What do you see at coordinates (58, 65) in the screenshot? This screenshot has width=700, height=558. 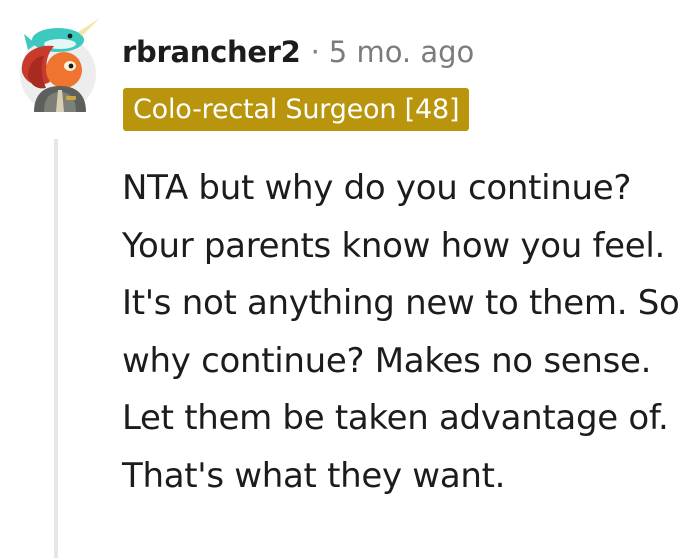 I see `user-avatar-icon` at bounding box center [58, 65].